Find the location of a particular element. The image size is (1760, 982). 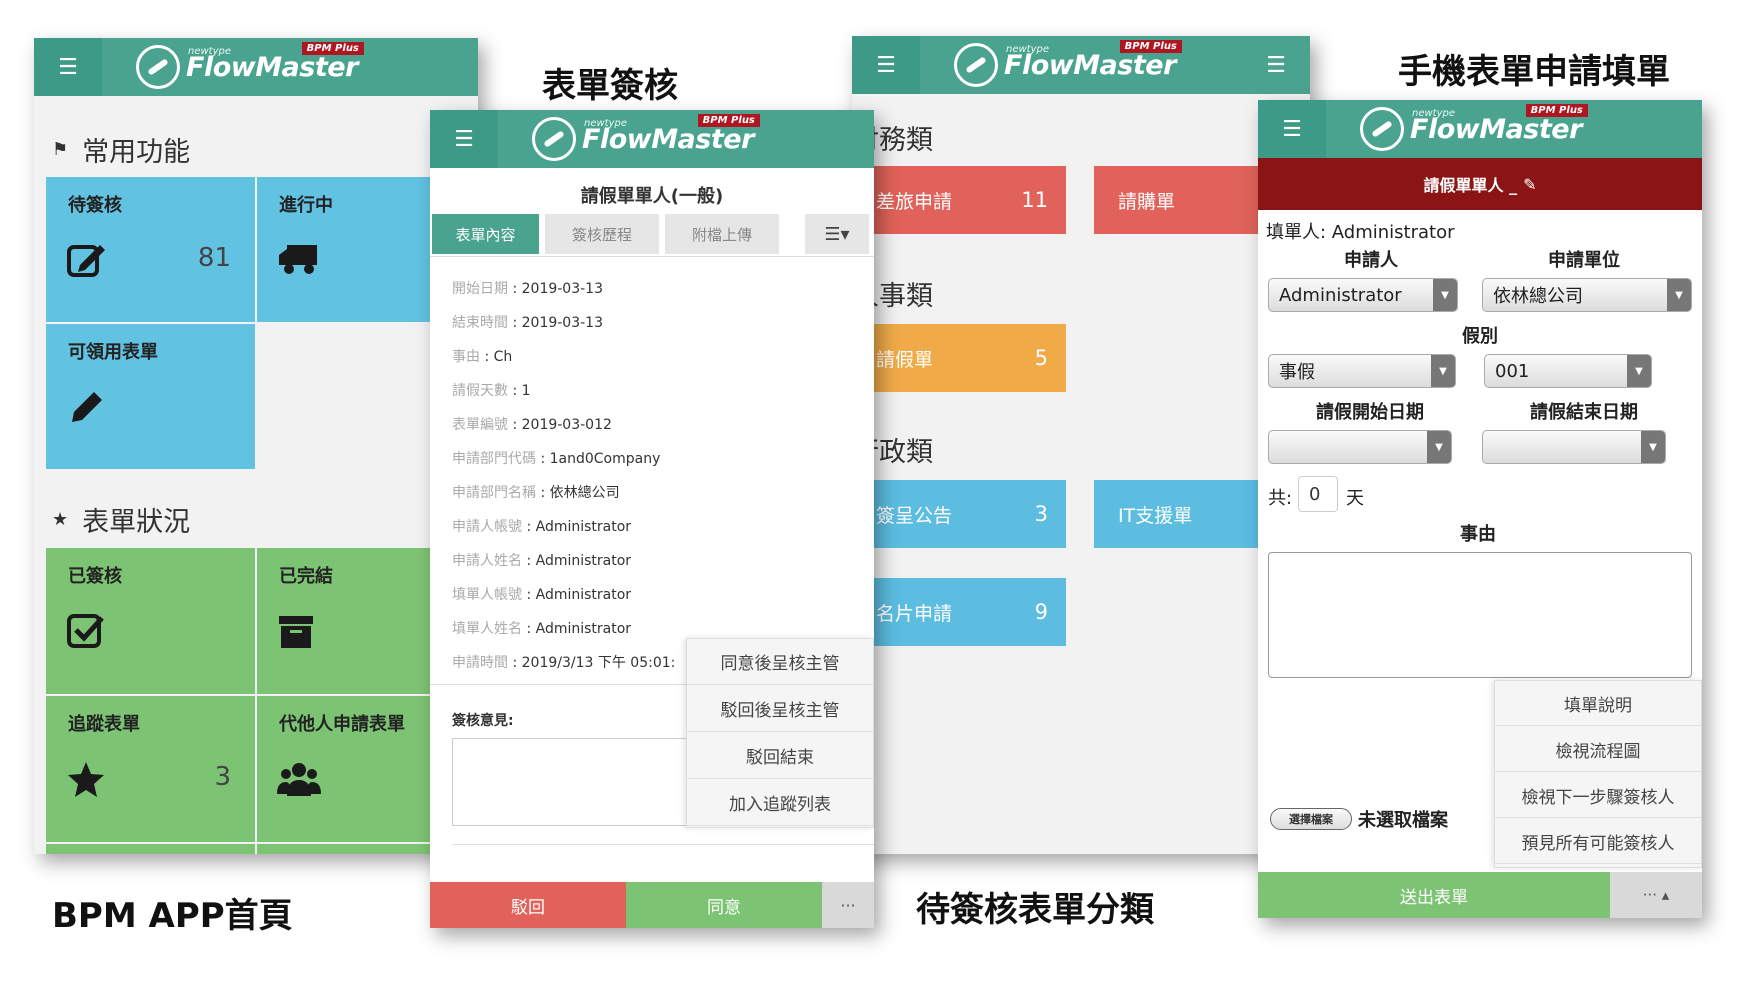

menu-item-view-flowchart: 檢視流程圖 is located at coordinates (1598, 749).